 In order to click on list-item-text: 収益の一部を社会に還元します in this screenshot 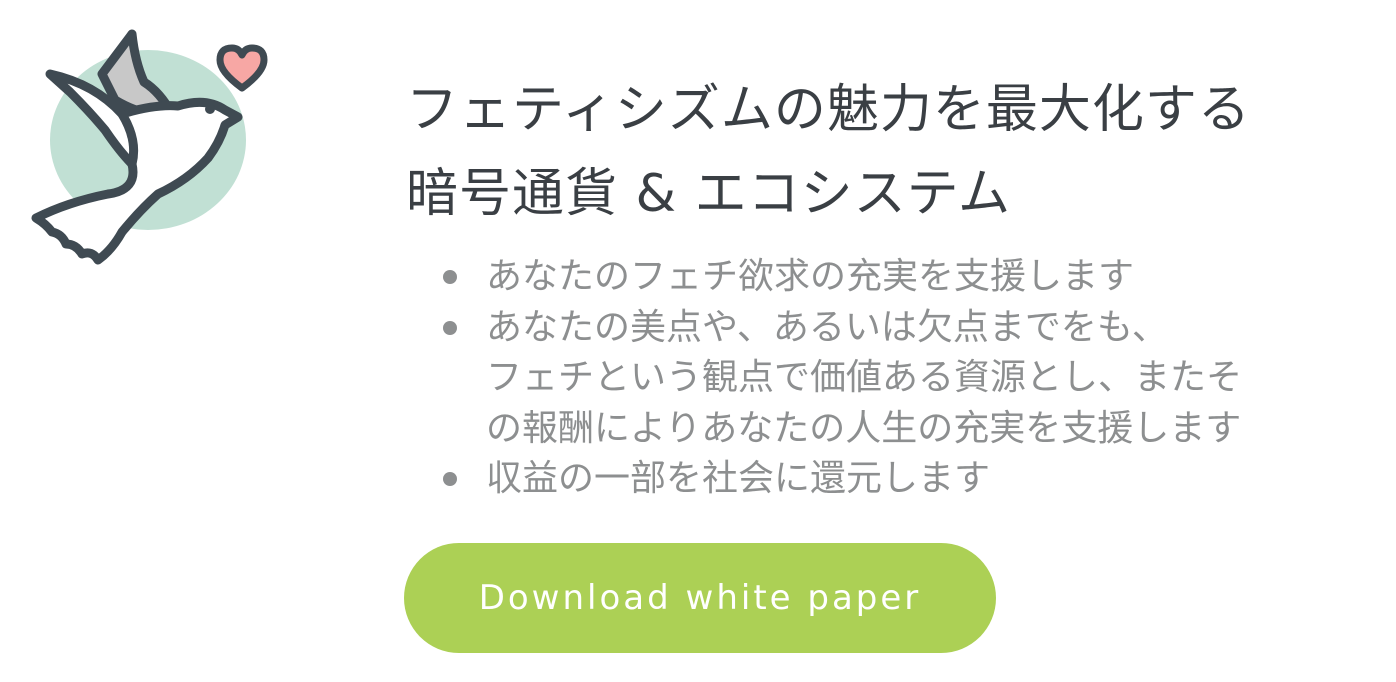, I will do `click(738, 478)`.